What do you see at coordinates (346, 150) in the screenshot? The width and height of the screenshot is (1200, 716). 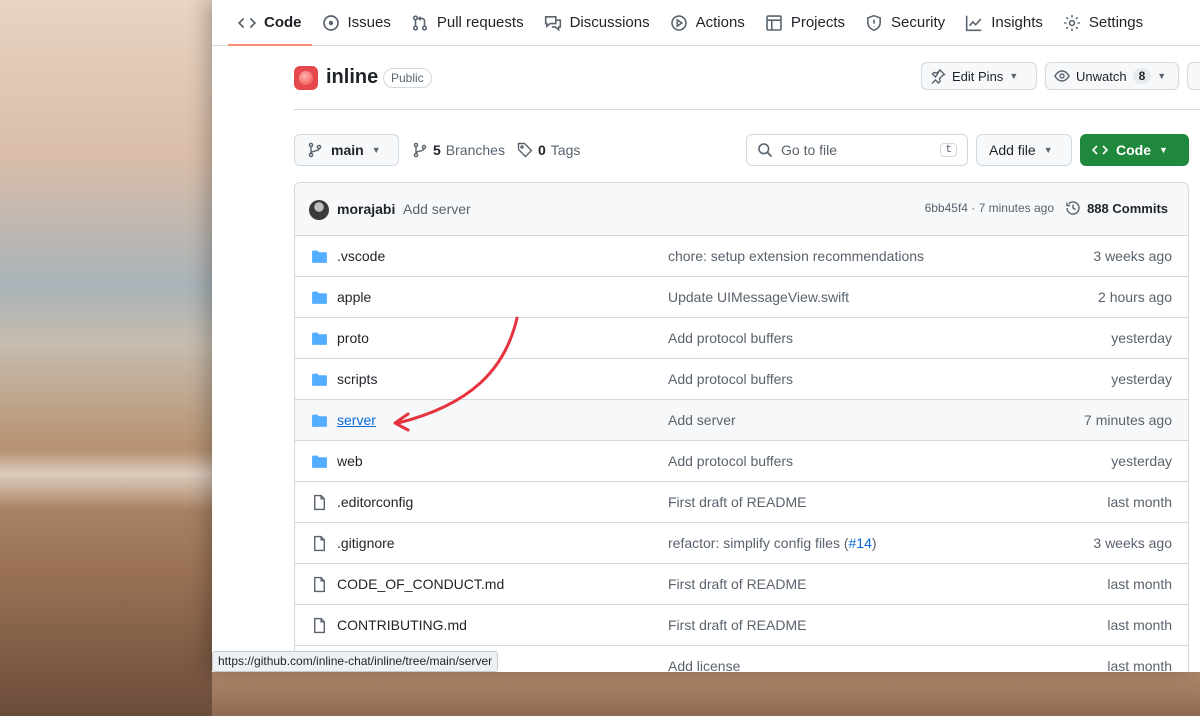 I see `branch-select: main ▼` at bounding box center [346, 150].